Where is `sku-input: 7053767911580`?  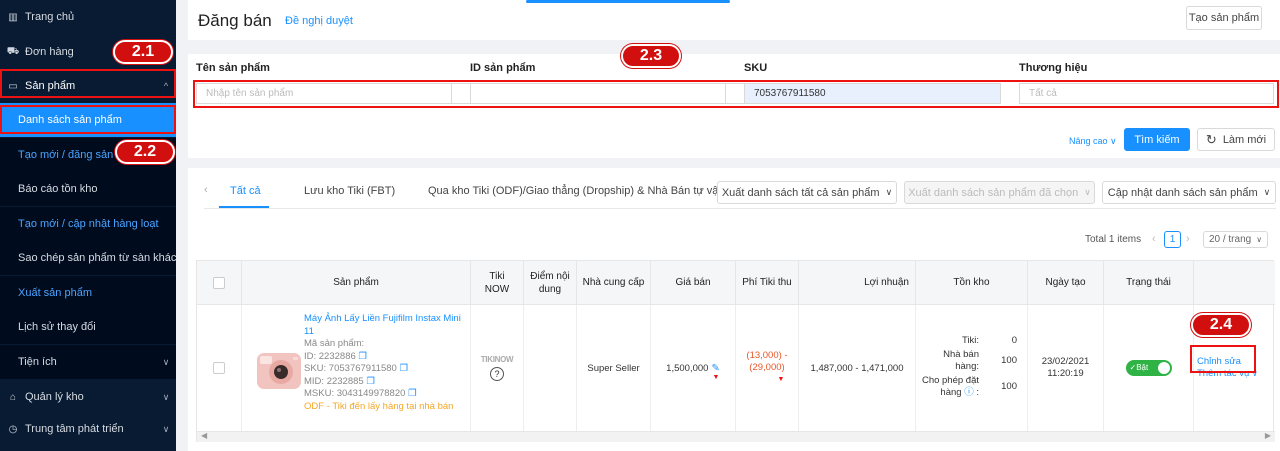 sku-input: 7053767911580 is located at coordinates (872, 93).